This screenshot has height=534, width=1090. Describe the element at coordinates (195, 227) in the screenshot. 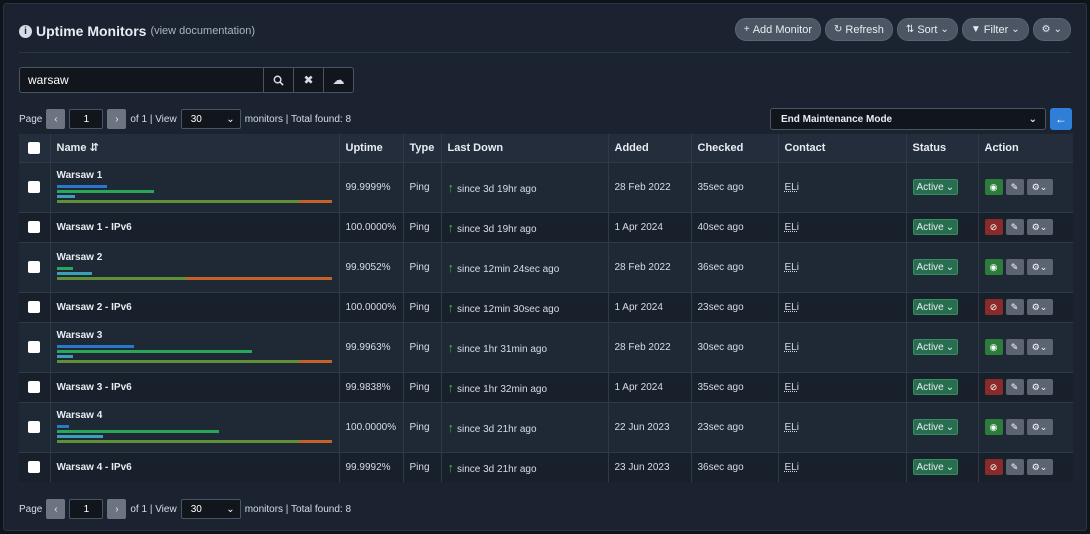

I see `monitor-name: Warsaw 1 - IPv6` at that location.